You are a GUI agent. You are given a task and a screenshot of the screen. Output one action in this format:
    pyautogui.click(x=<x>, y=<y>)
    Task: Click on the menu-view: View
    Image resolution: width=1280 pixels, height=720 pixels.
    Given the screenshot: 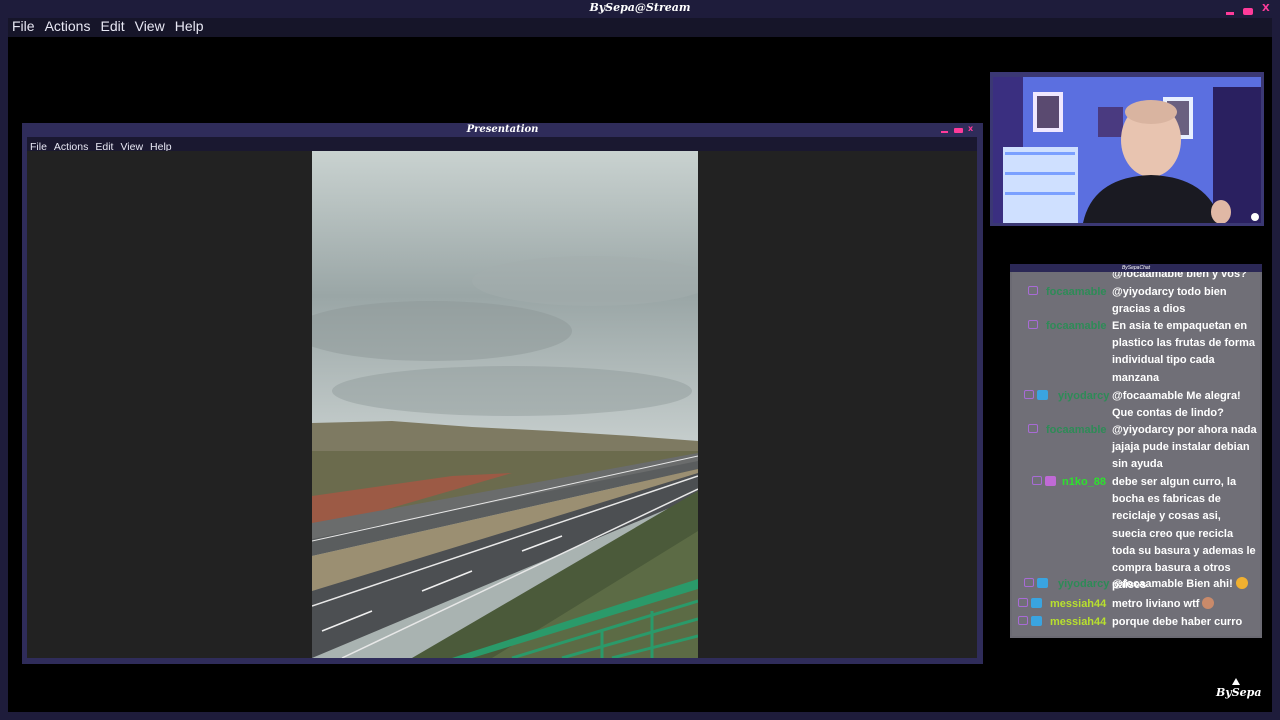 What is the action you would take?
    pyautogui.click(x=150, y=26)
    